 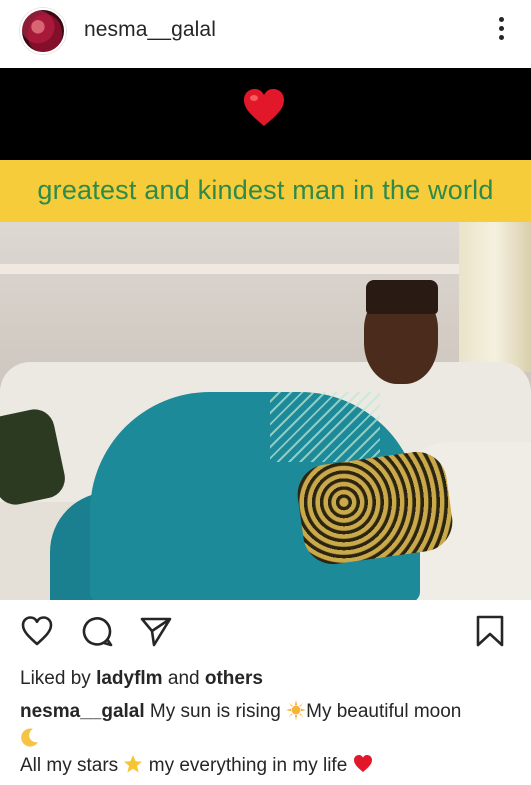 What do you see at coordinates (248, 765) in the screenshot?
I see `caption-part4: my everything in my life` at bounding box center [248, 765].